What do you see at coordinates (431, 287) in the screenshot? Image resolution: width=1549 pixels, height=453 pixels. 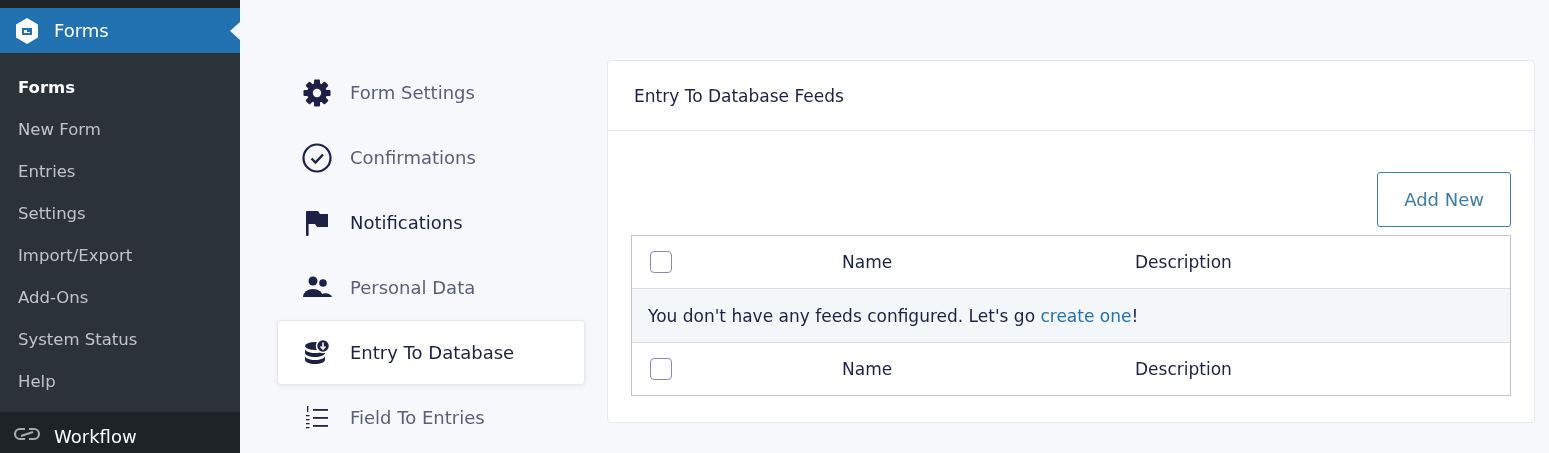 I see `settings-tab: Personal Data` at bounding box center [431, 287].